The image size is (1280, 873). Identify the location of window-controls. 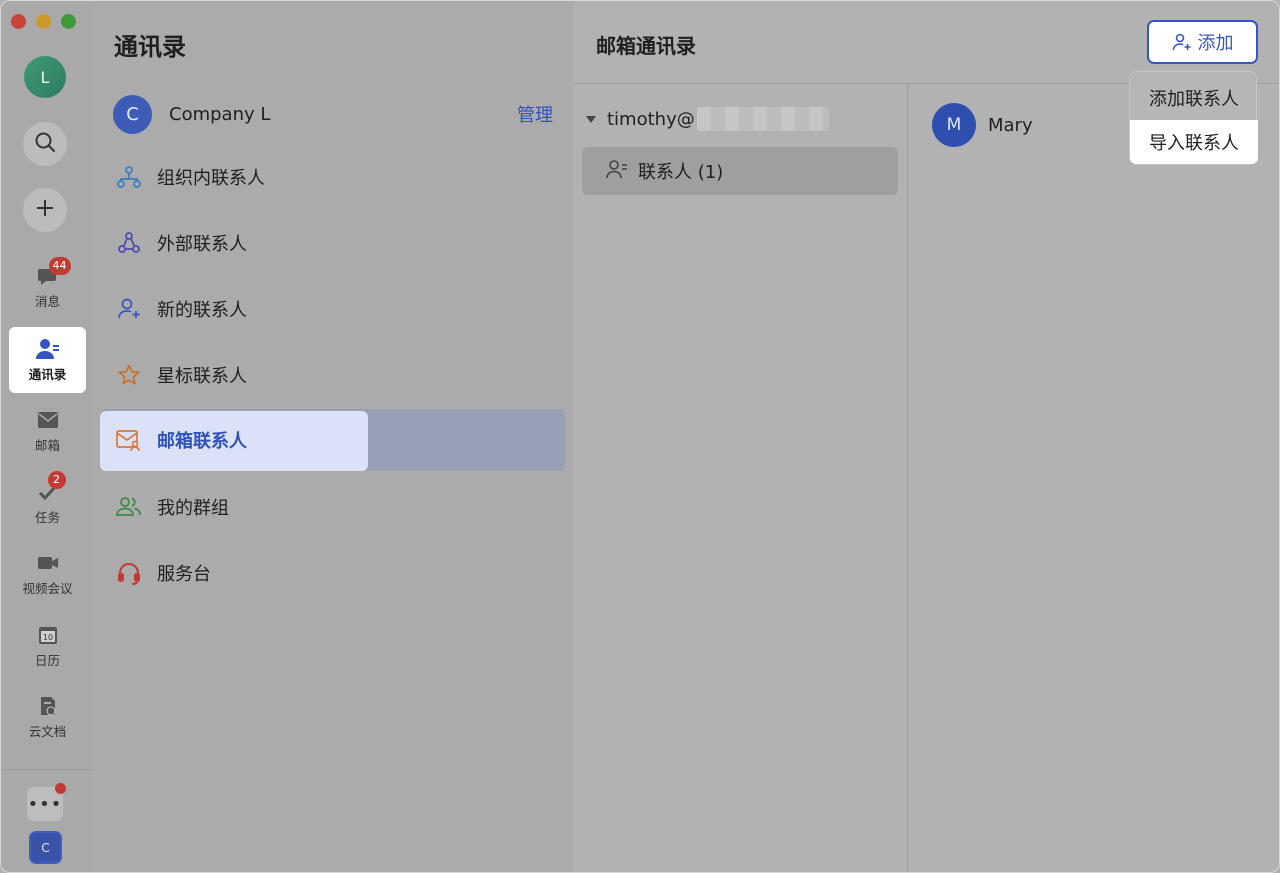
(43, 21).